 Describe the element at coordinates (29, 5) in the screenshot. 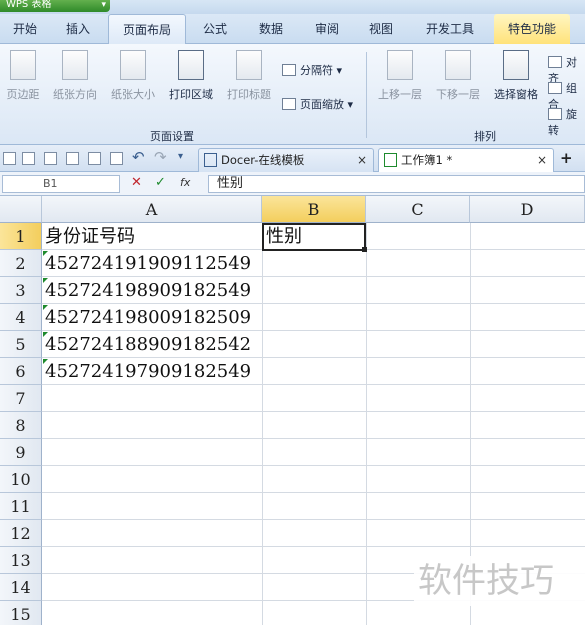

I see `app-label: WPS 表格` at that location.